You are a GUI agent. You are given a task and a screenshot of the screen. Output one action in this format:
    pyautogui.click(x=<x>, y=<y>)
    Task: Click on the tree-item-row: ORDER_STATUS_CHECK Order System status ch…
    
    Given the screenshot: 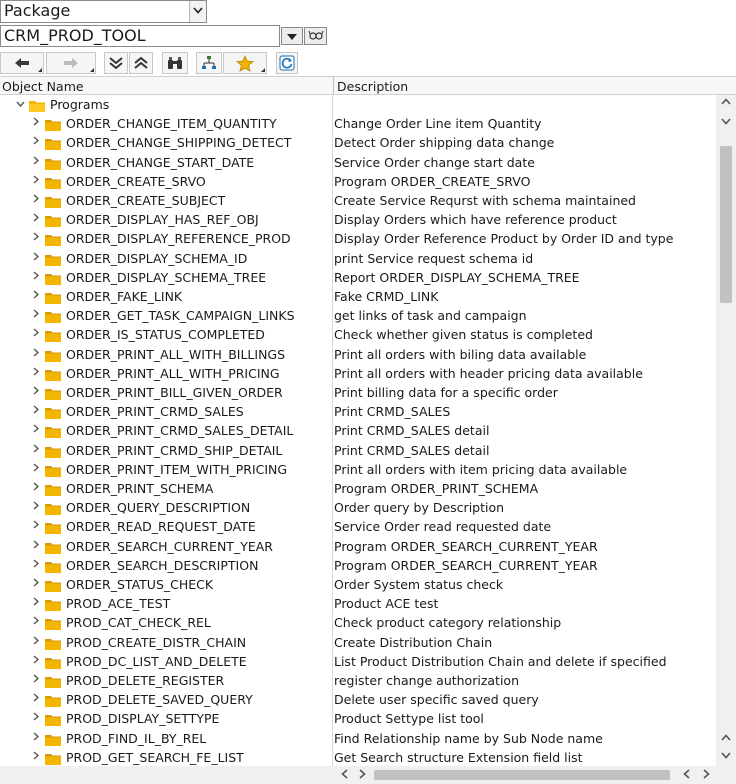 What is the action you would take?
    pyautogui.click(x=358, y=584)
    